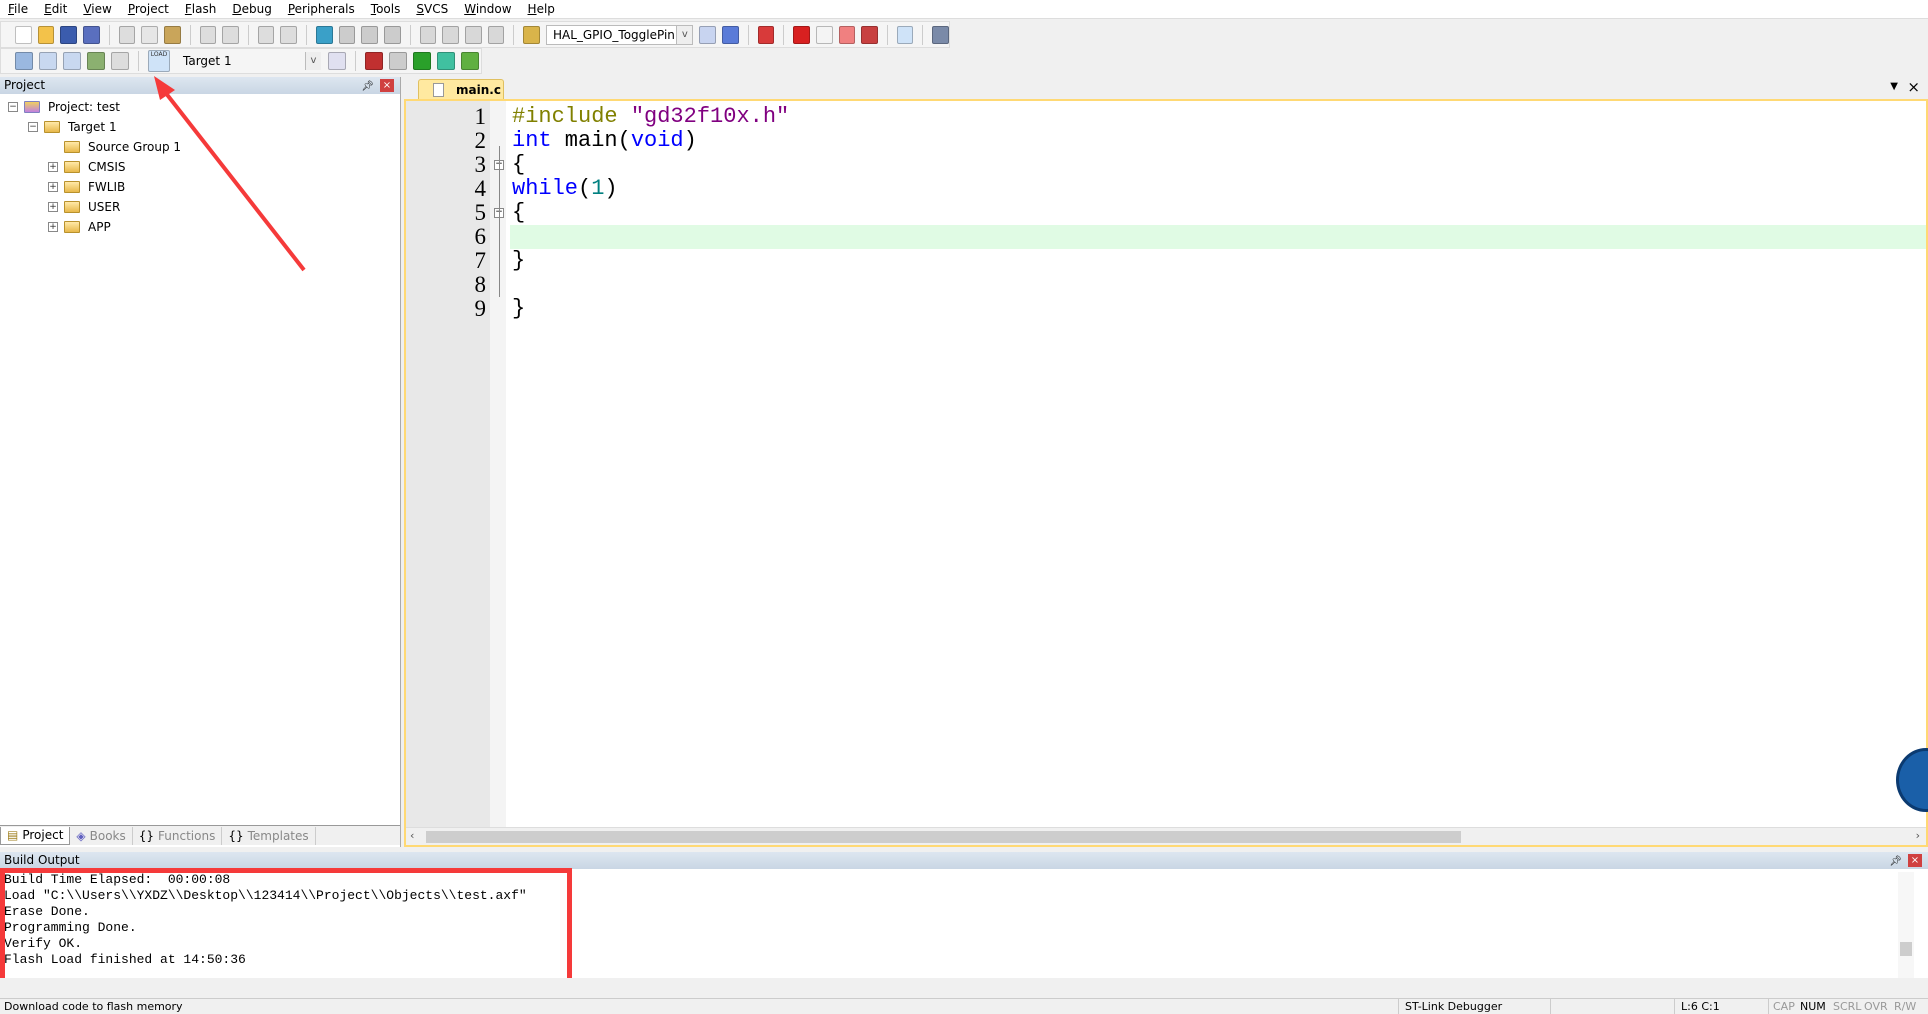 The width and height of the screenshot is (1928, 1014). Describe the element at coordinates (428, 34) in the screenshot. I see `indent-icon` at that location.